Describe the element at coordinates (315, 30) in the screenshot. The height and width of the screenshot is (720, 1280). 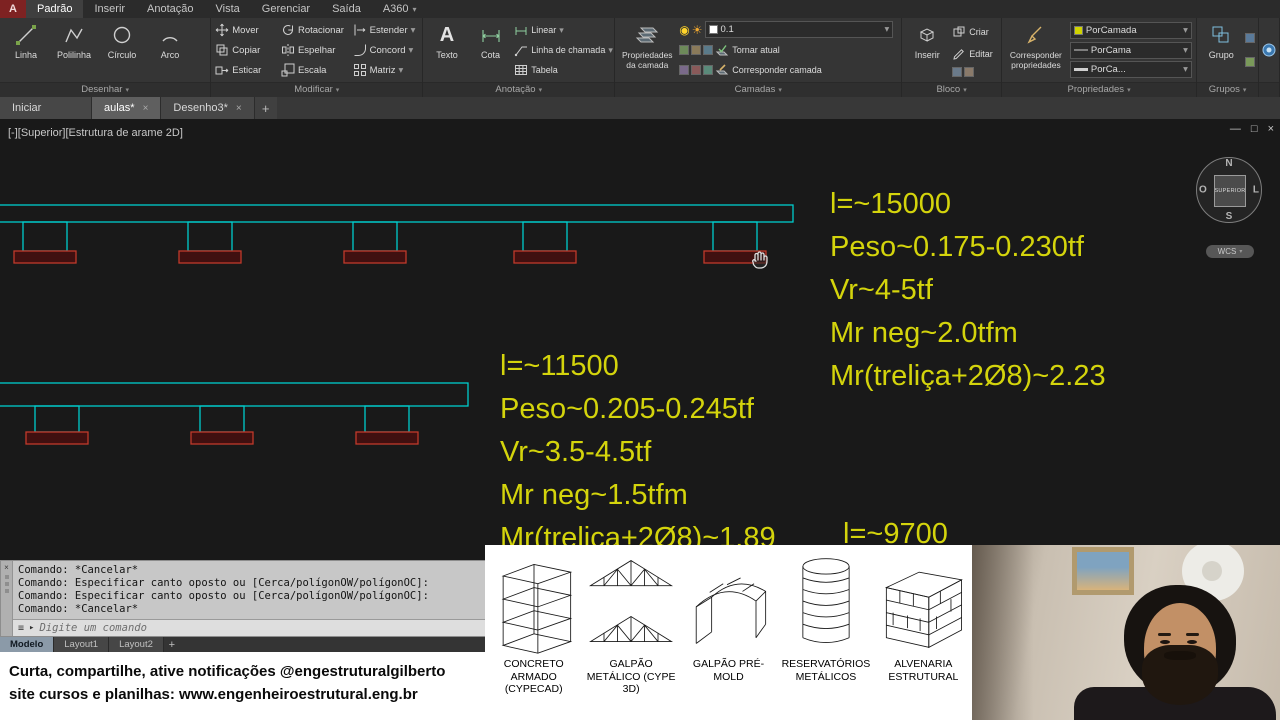
I see `rotacionar-button: Rotacionar` at that location.